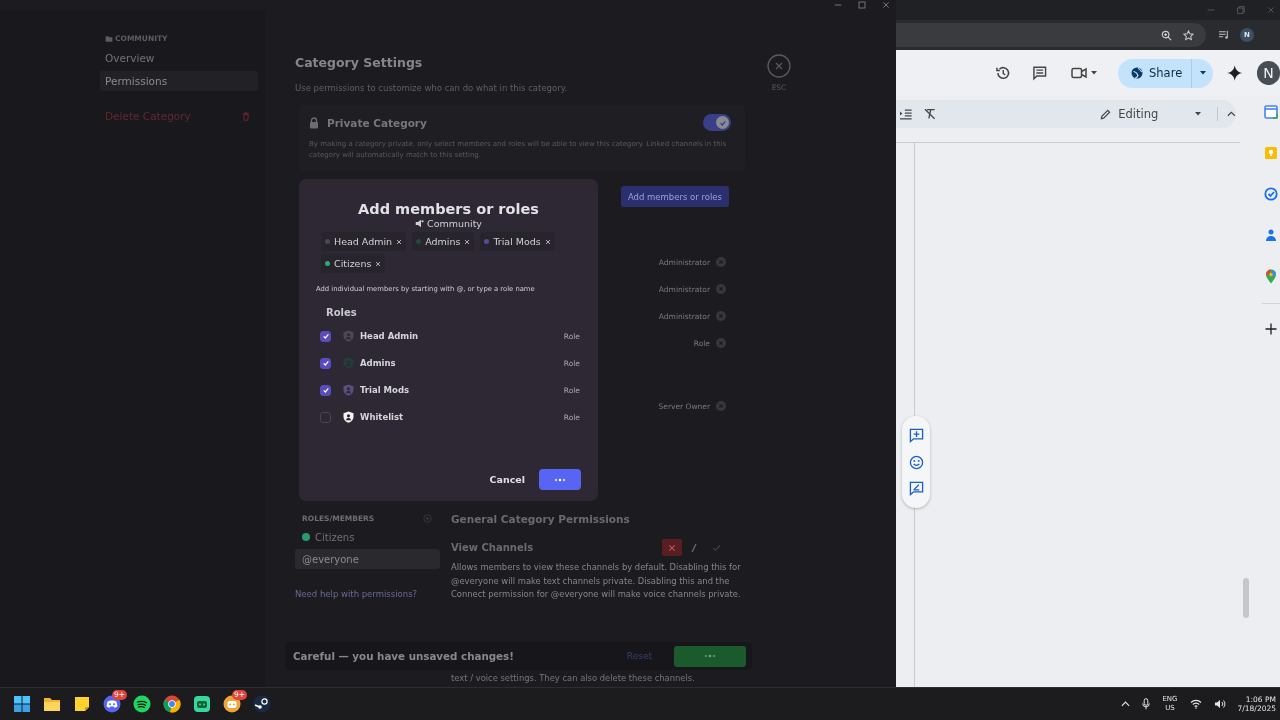  I want to click on section-heading: General Category Permissions, so click(541, 520).